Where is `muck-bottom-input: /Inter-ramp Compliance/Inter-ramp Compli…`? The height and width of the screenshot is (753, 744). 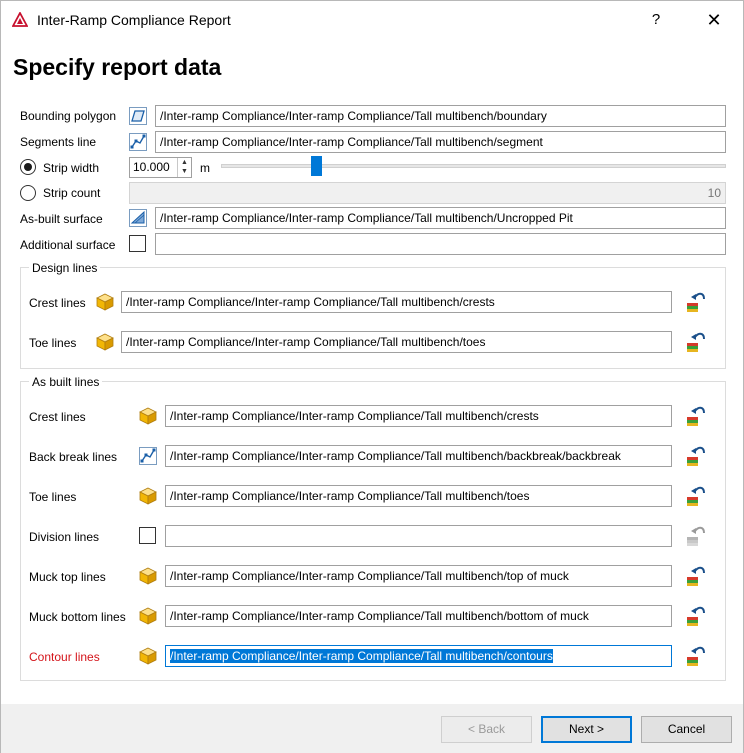
muck-bottom-input: /Inter-ramp Compliance/Inter-ramp Compli… is located at coordinates (418, 616).